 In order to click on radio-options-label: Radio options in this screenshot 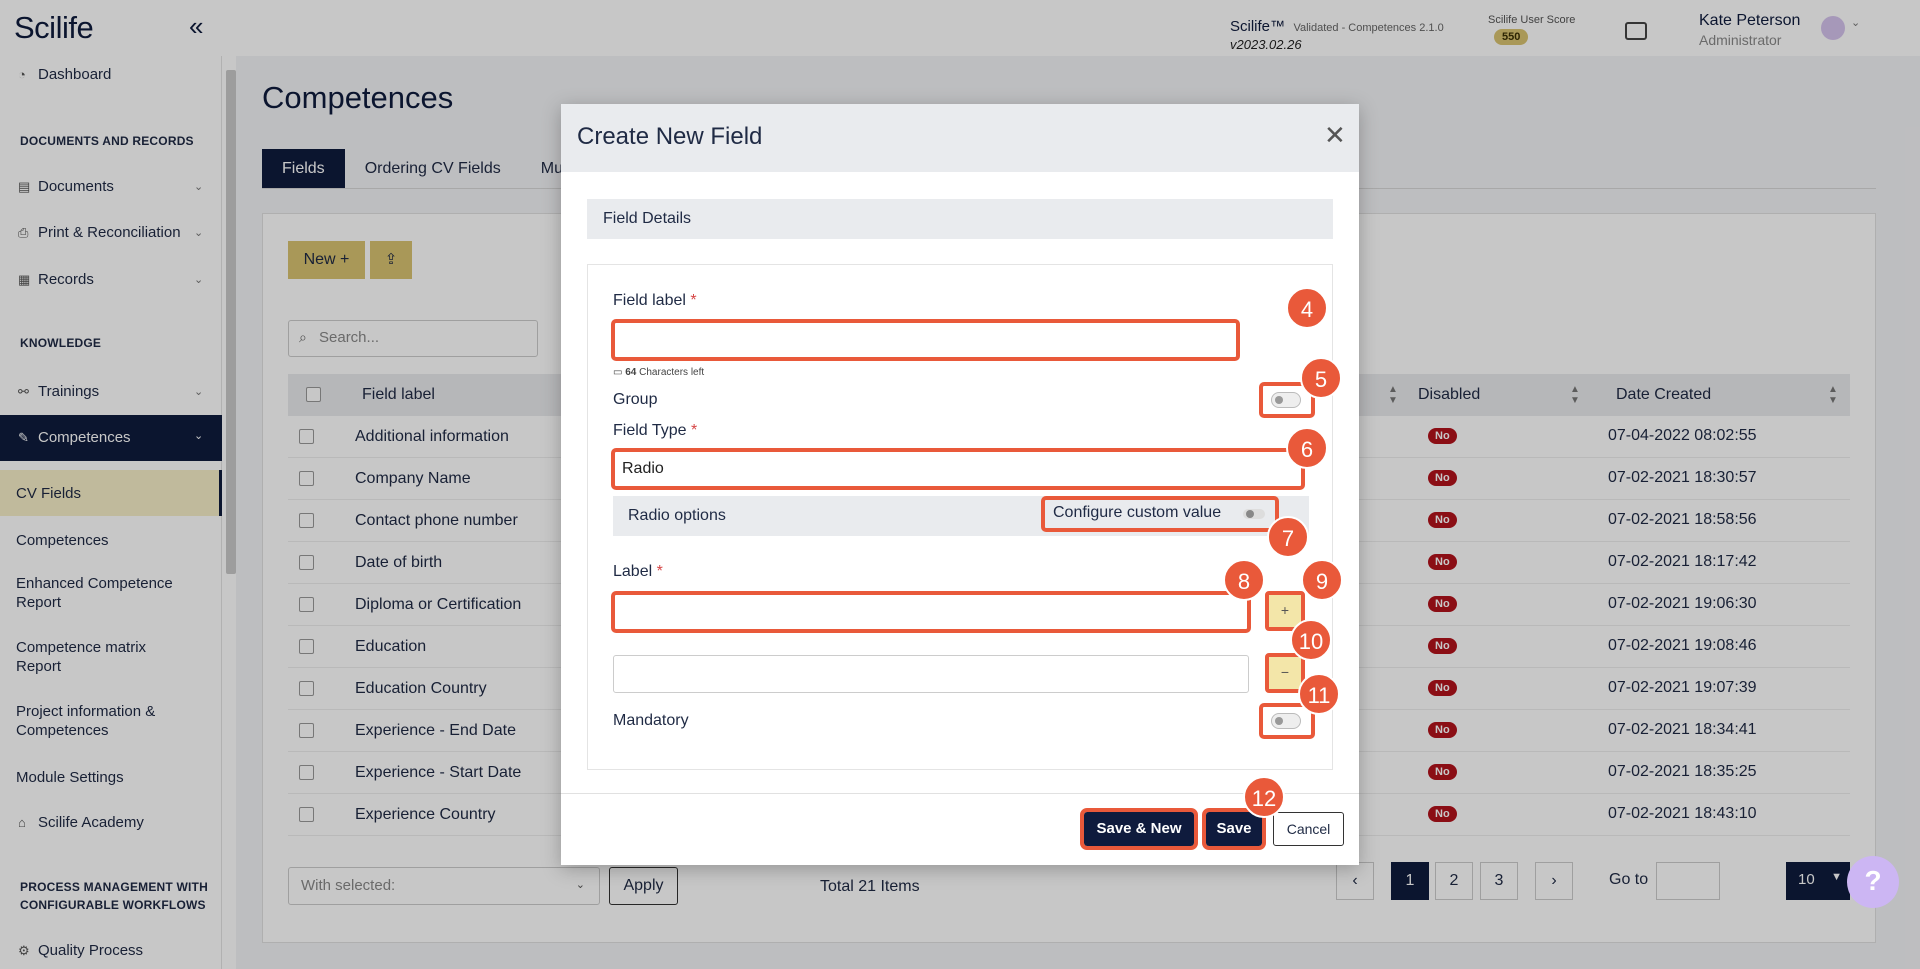, I will do `click(677, 515)`.